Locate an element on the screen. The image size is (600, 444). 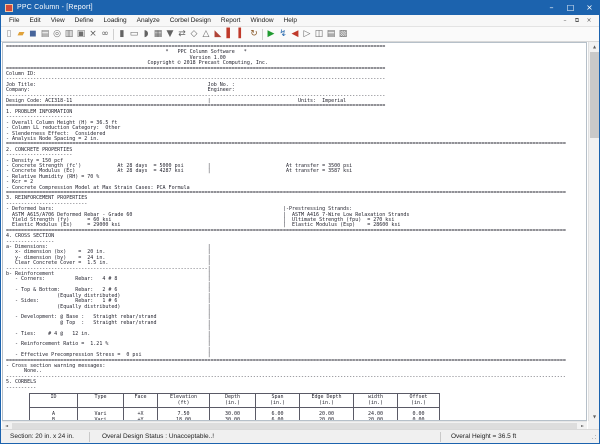
mdi-controls: – ⧉ × is located at coordinates (579, 20).